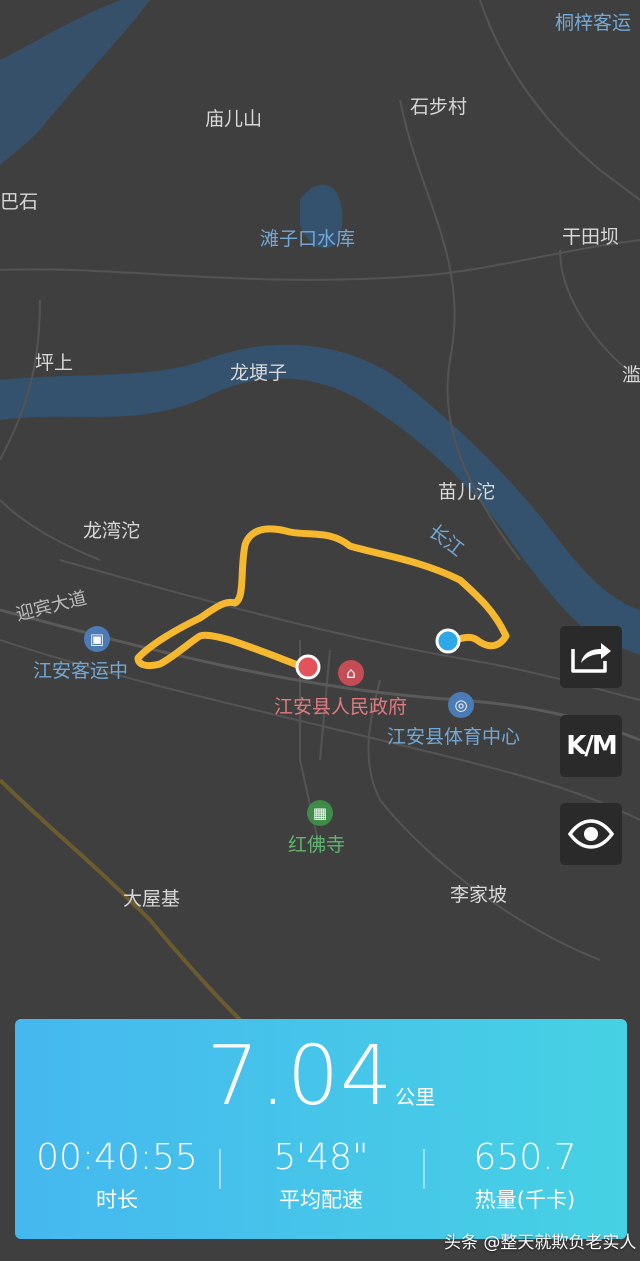  What do you see at coordinates (321, 1157) in the screenshot?
I see `pace-value: 5'48"` at bounding box center [321, 1157].